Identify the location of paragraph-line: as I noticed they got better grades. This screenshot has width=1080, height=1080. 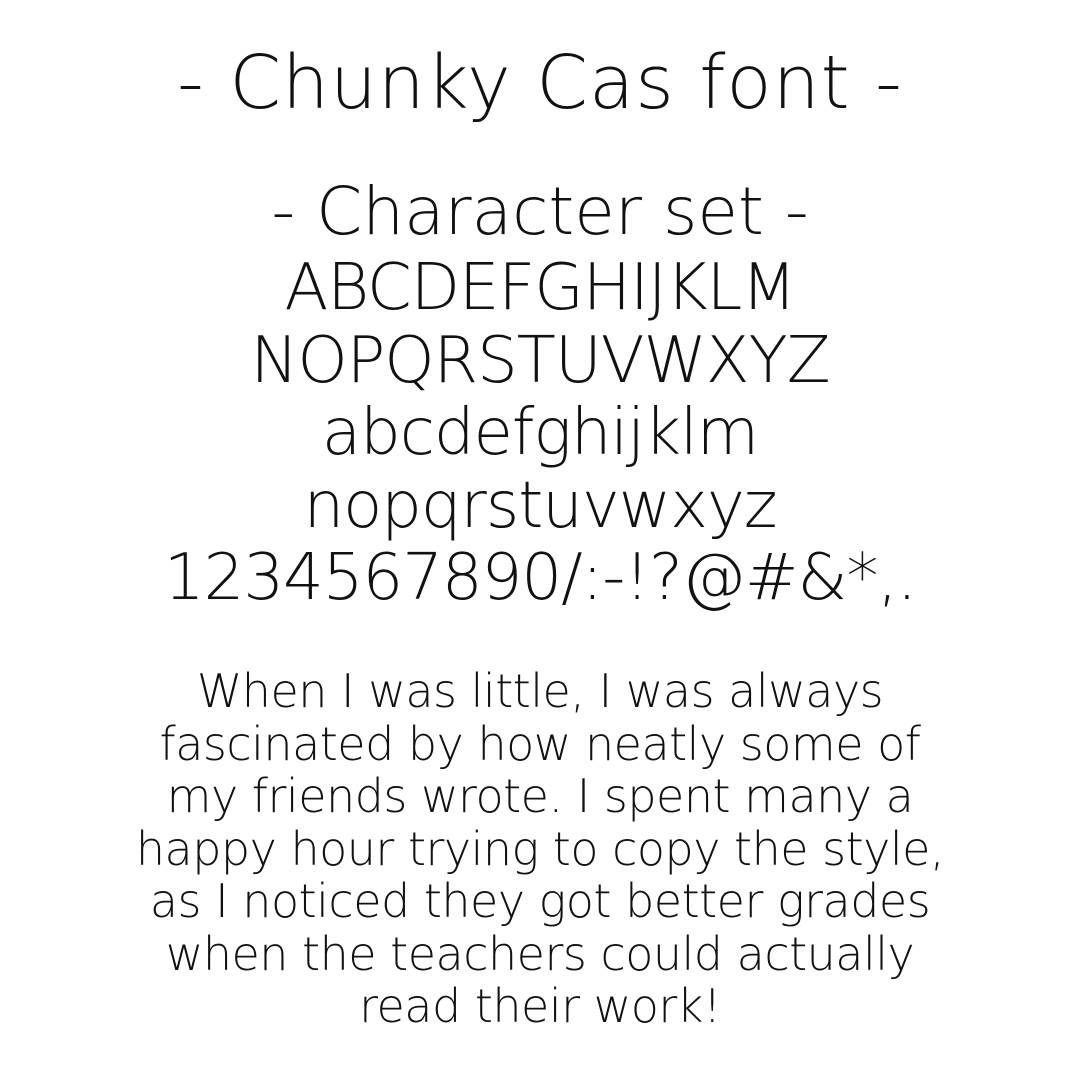
(540, 901).